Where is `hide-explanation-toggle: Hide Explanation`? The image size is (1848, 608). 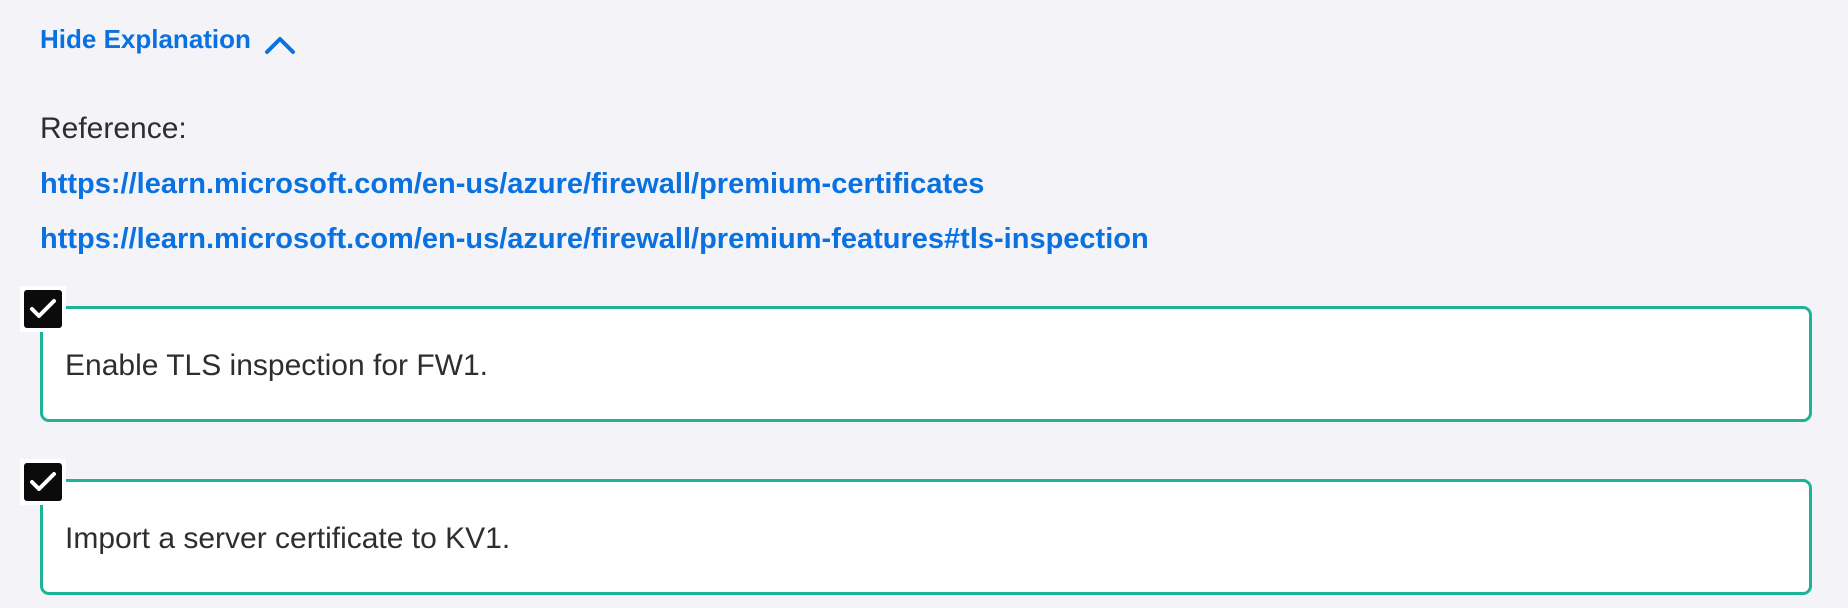
hide-explanation-toggle: Hide Explanation is located at coordinates (168, 39).